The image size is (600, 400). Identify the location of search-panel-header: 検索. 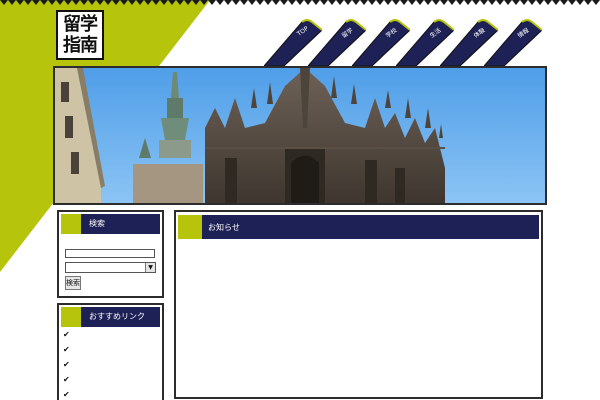
(110, 224).